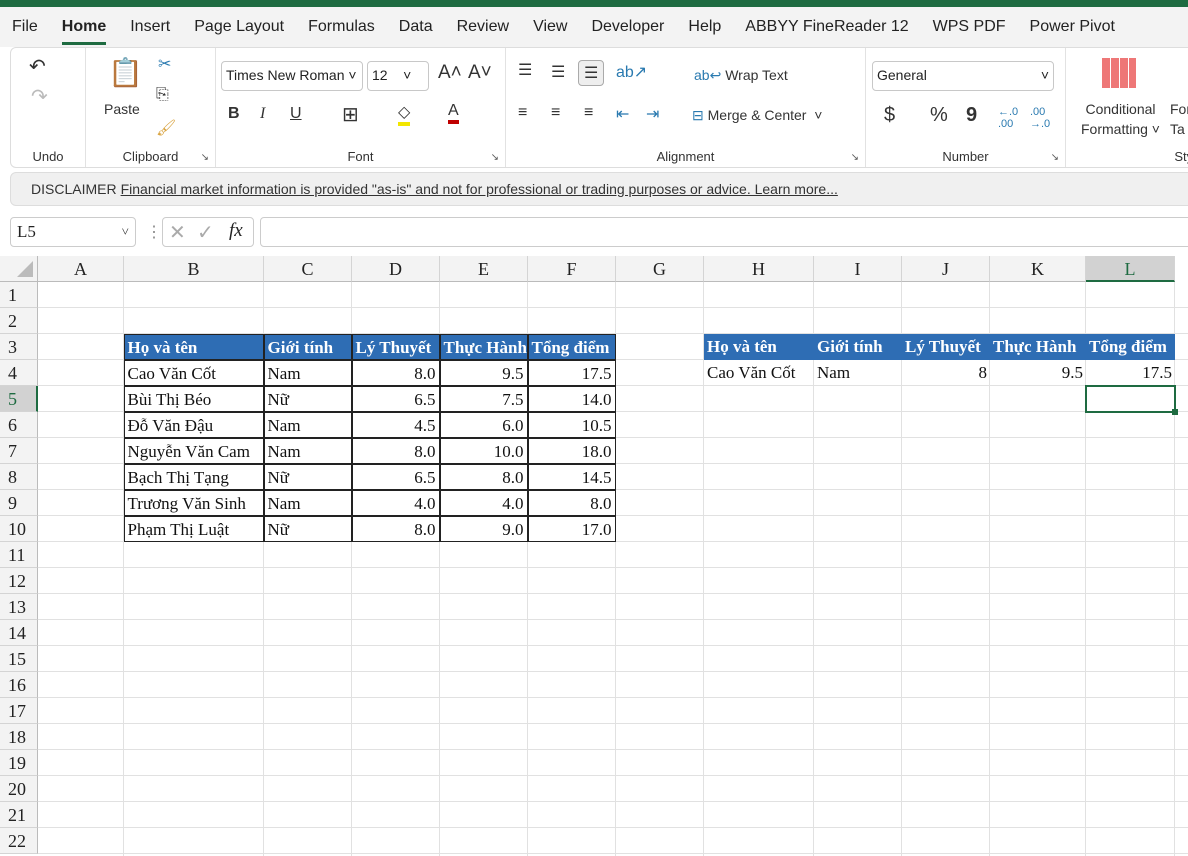 The width and height of the screenshot is (1188, 856). What do you see at coordinates (416, 27) in the screenshot?
I see `tab-data: Data` at bounding box center [416, 27].